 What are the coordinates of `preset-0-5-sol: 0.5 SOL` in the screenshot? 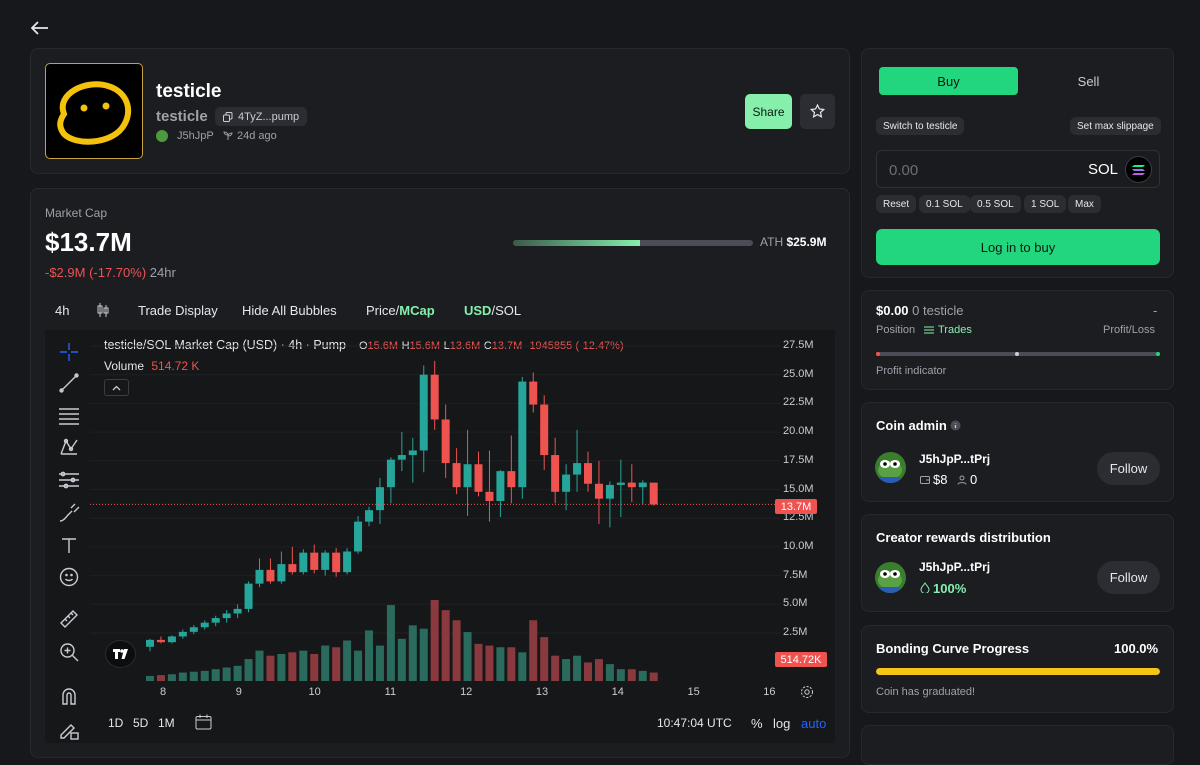 It's located at (995, 204).